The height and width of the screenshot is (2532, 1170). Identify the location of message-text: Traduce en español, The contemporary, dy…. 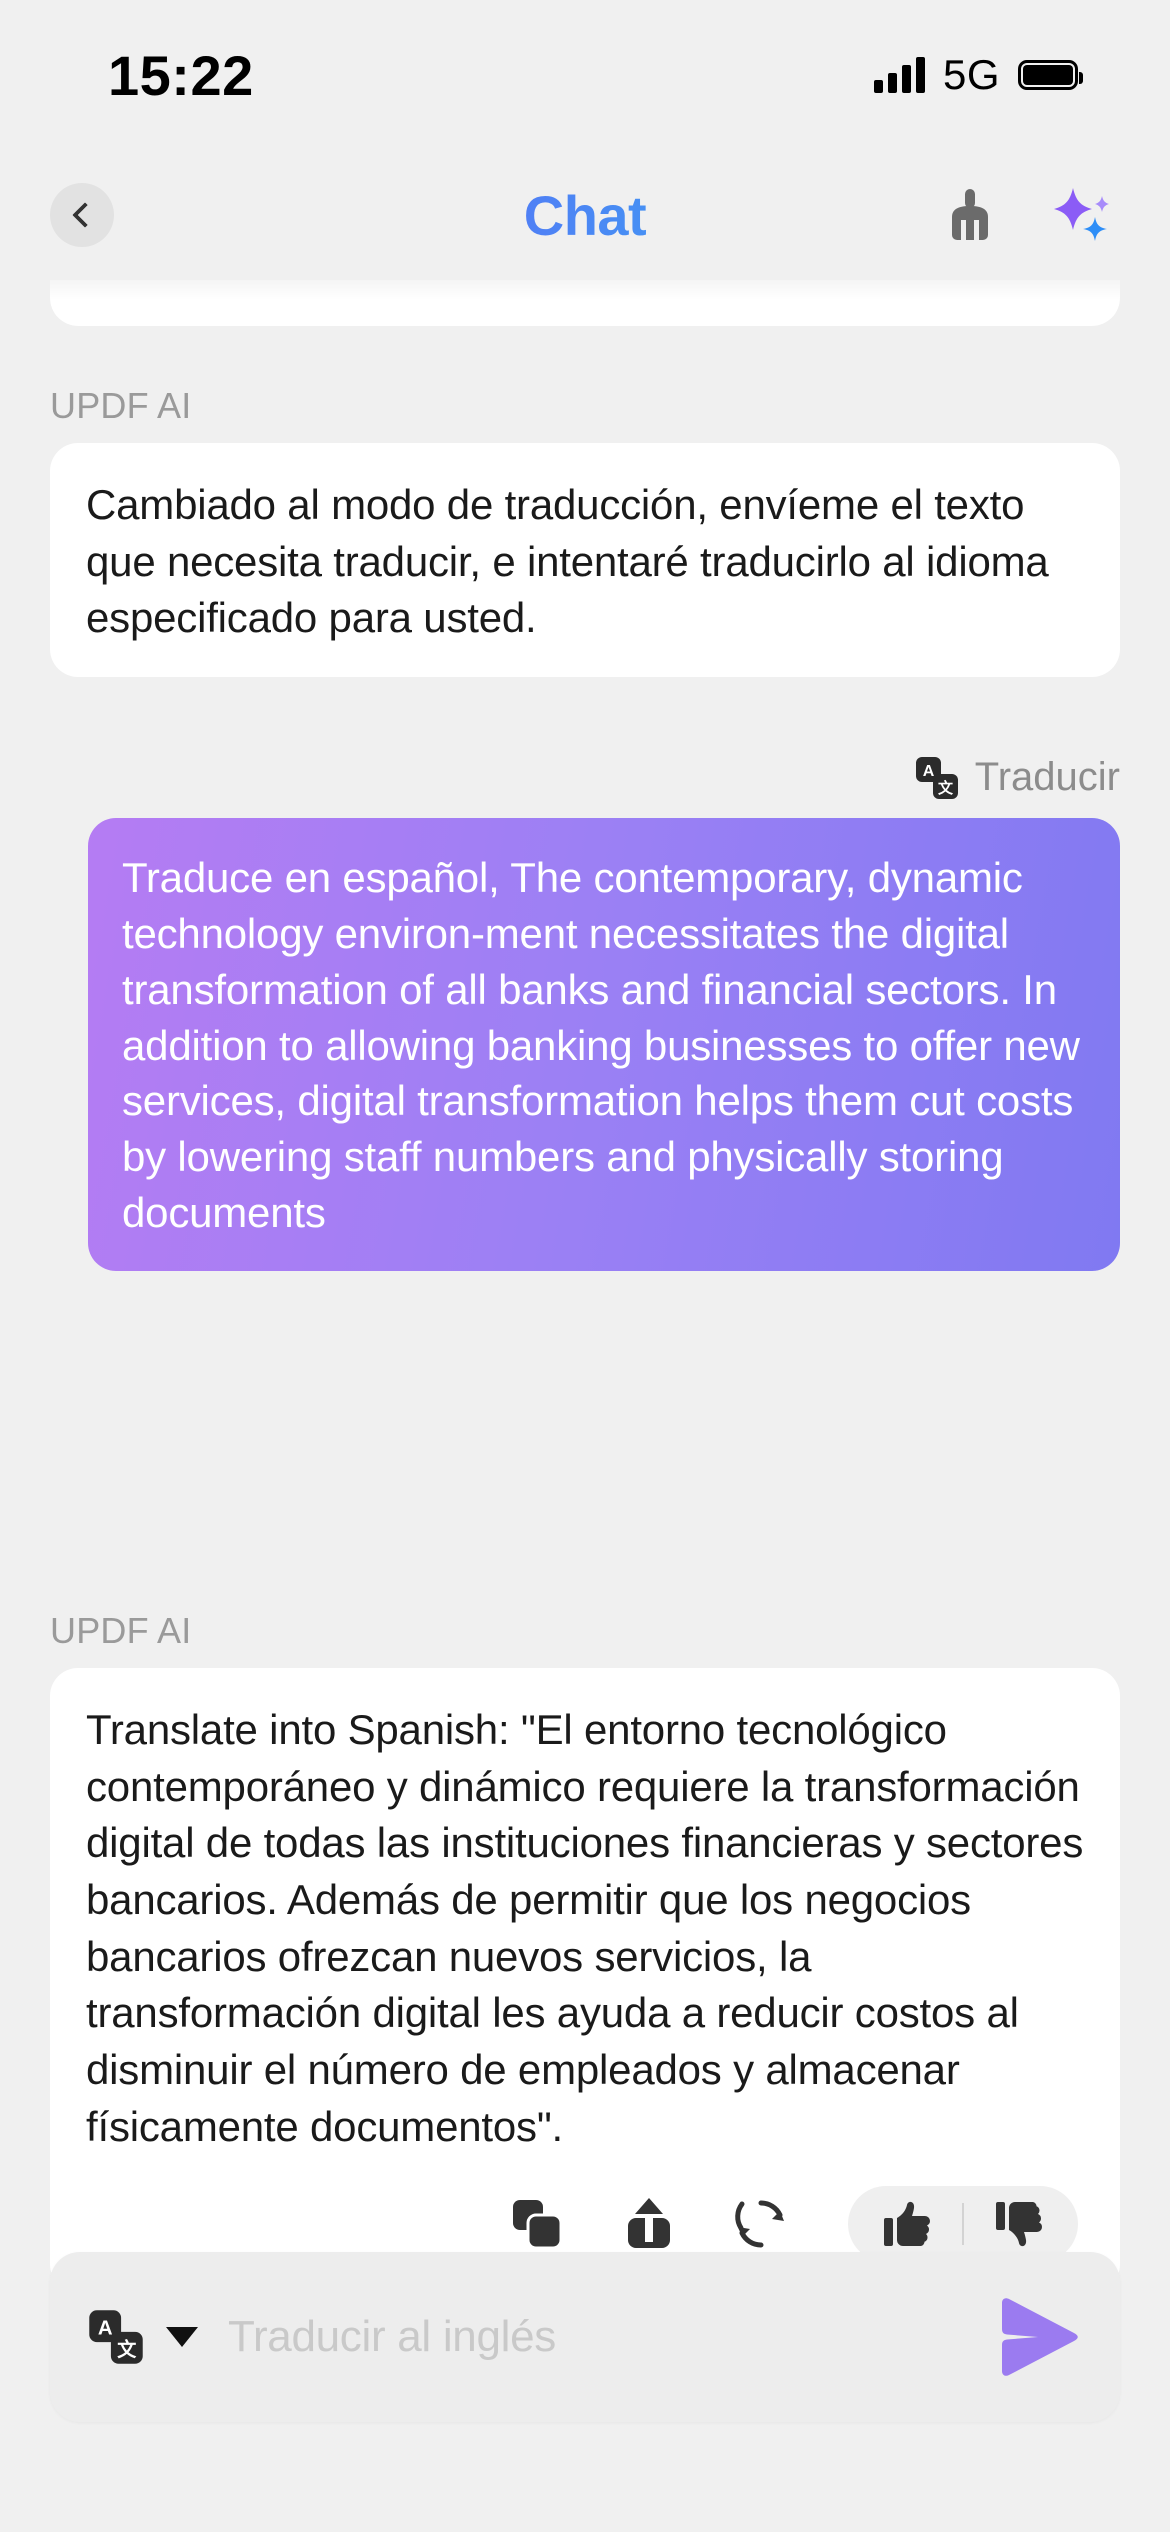
(601, 1045).